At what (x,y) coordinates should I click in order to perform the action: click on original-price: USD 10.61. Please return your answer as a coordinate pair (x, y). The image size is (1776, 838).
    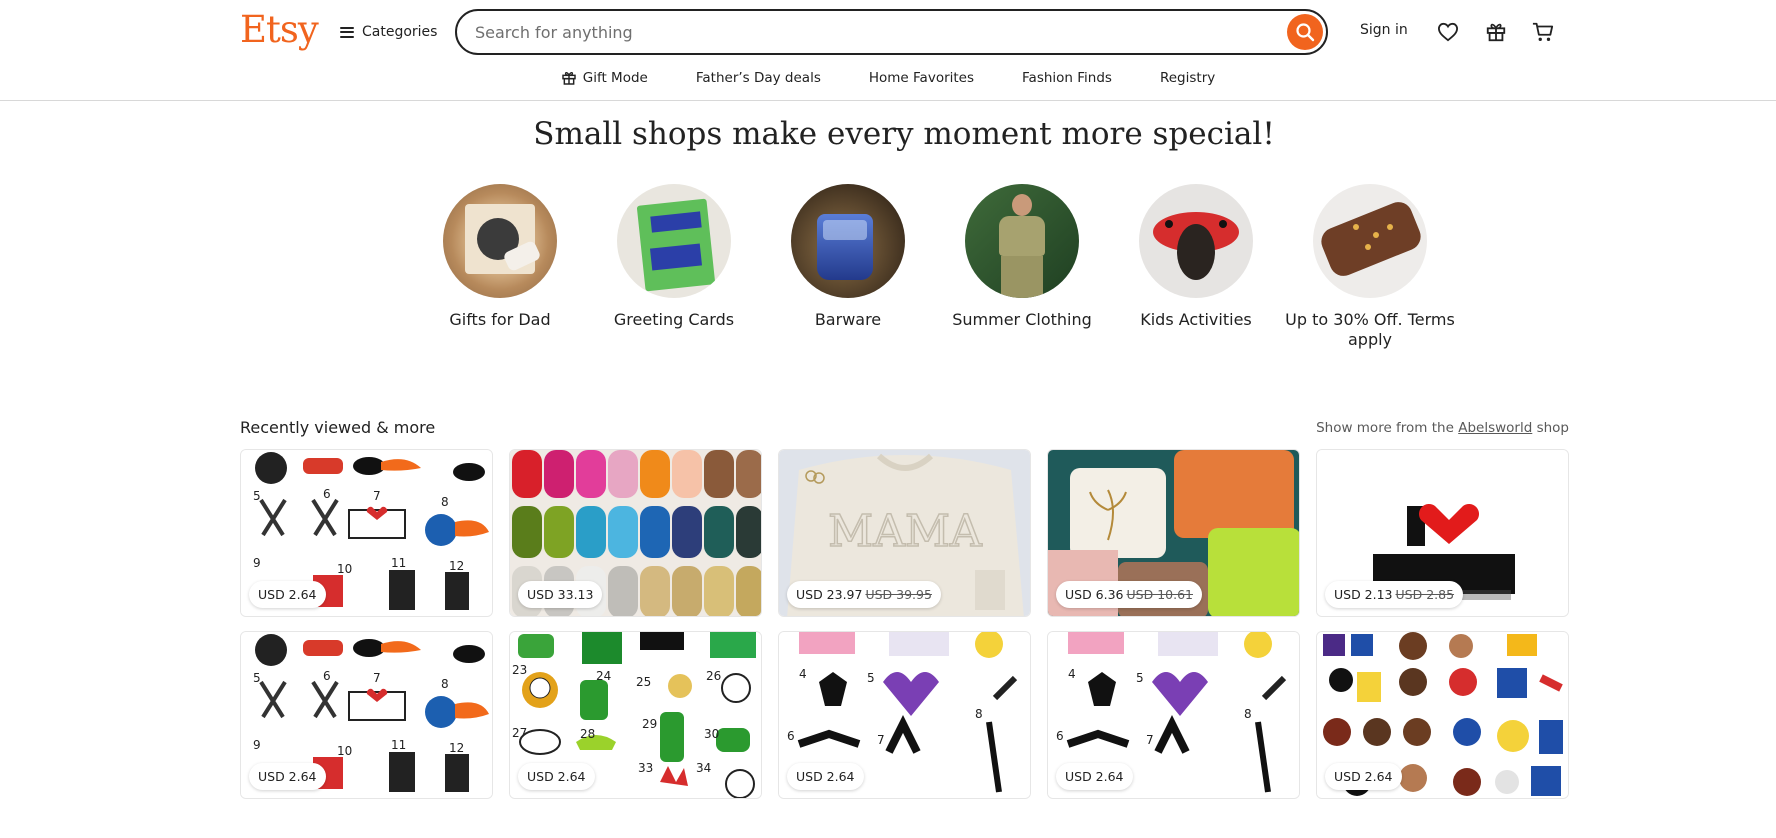
    Looking at the image, I should click on (1159, 594).